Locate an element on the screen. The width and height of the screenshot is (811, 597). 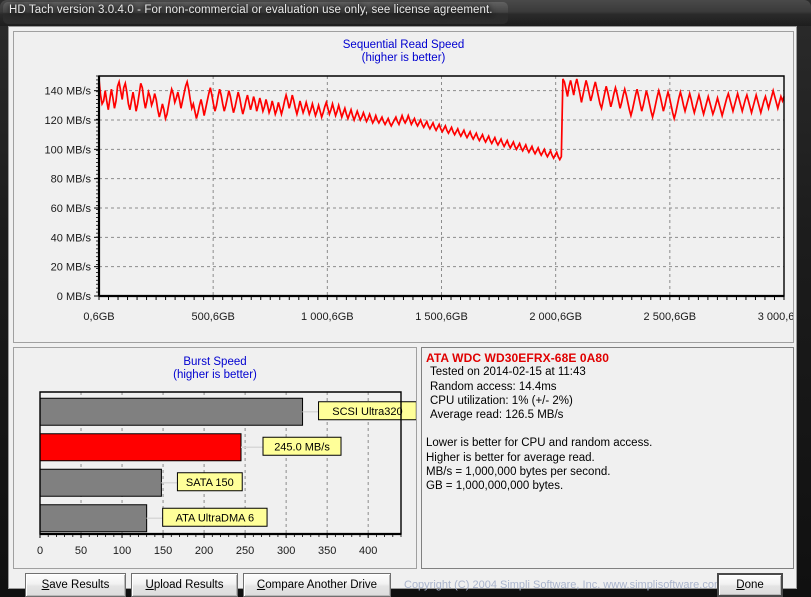
note-gb-definition: GB = 1,000,000,000 bytes. is located at coordinates (495, 486).